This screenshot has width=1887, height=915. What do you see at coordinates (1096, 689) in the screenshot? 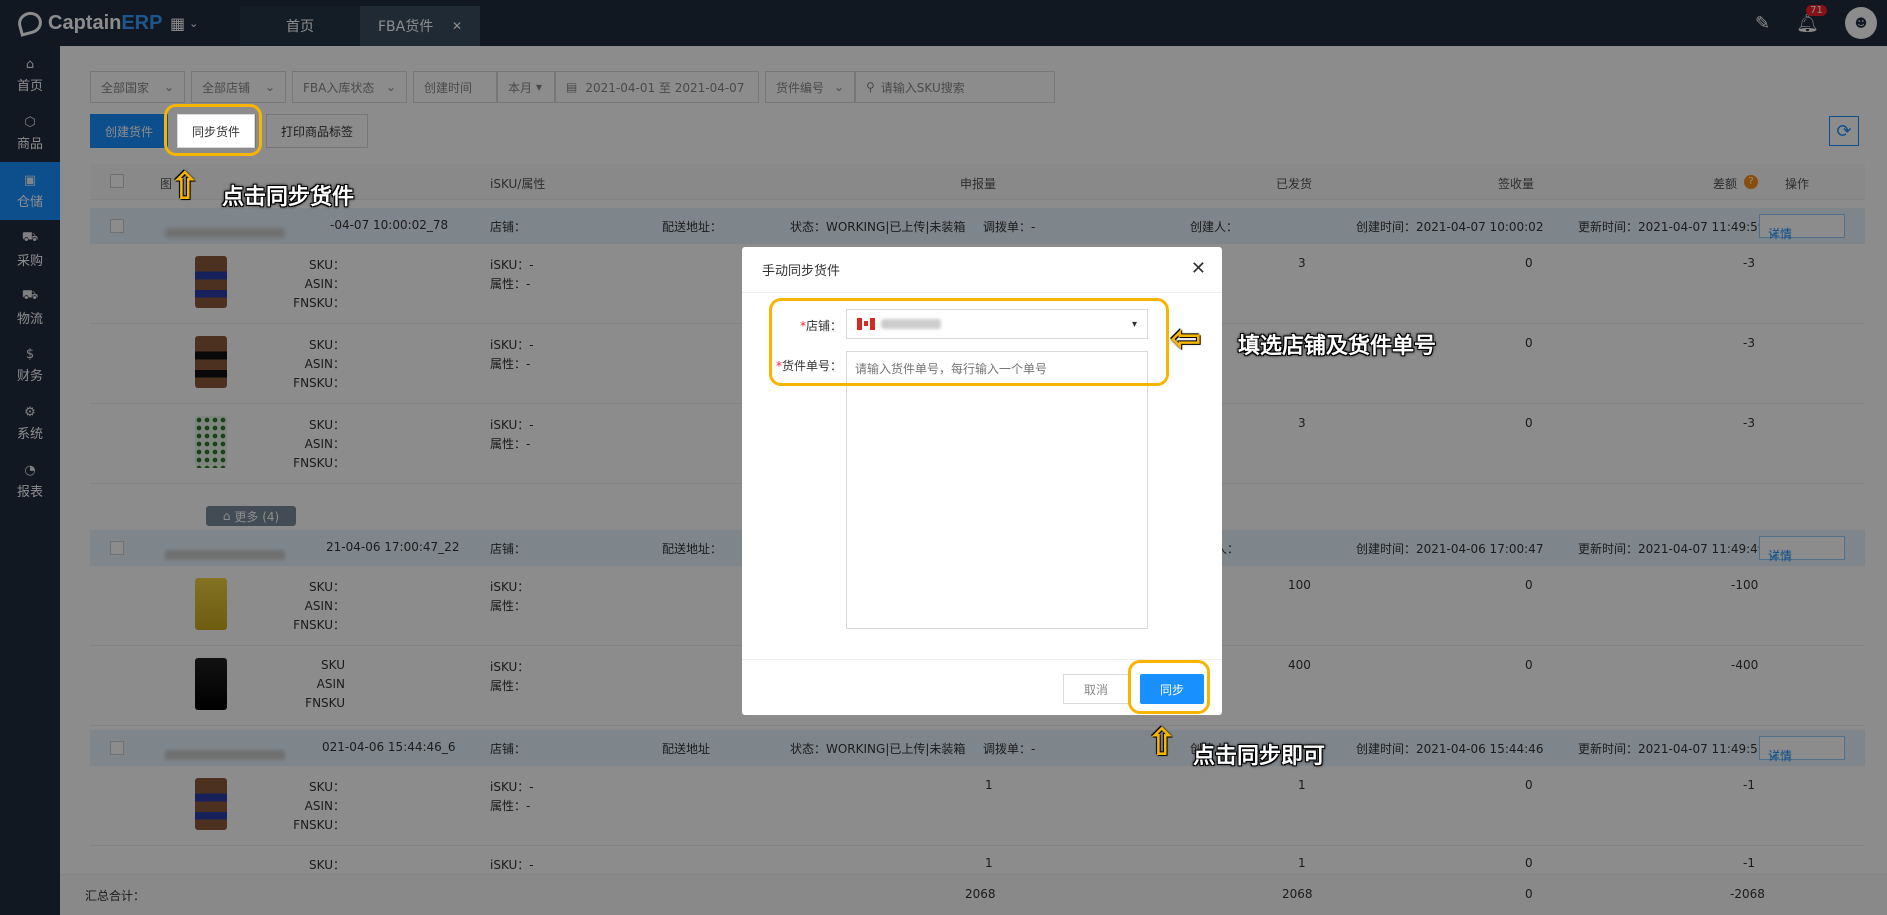
I see `cancel-button: 取消` at bounding box center [1096, 689].